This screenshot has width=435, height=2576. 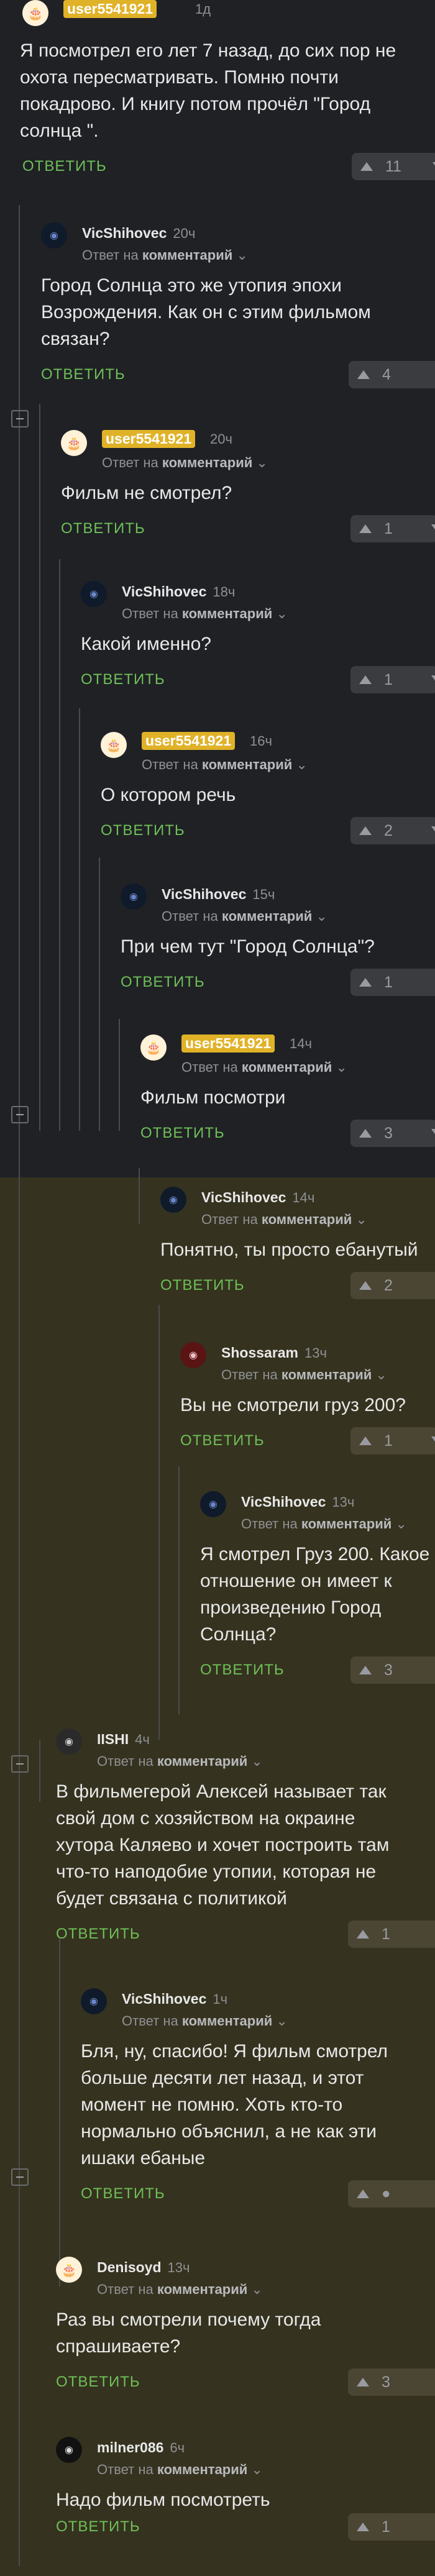 What do you see at coordinates (274, 1353) in the screenshot?
I see `author-name: Shossaram 13ч` at bounding box center [274, 1353].